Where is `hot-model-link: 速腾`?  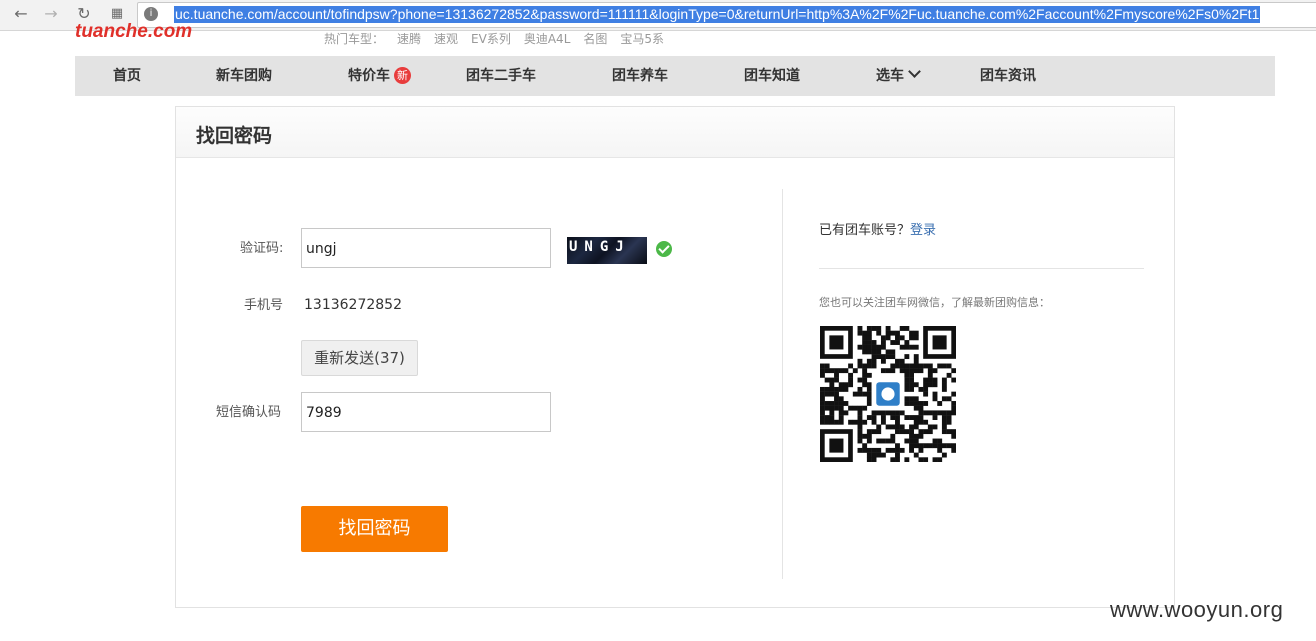
hot-model-link: 速腾 is located at coordinates (409, 39).